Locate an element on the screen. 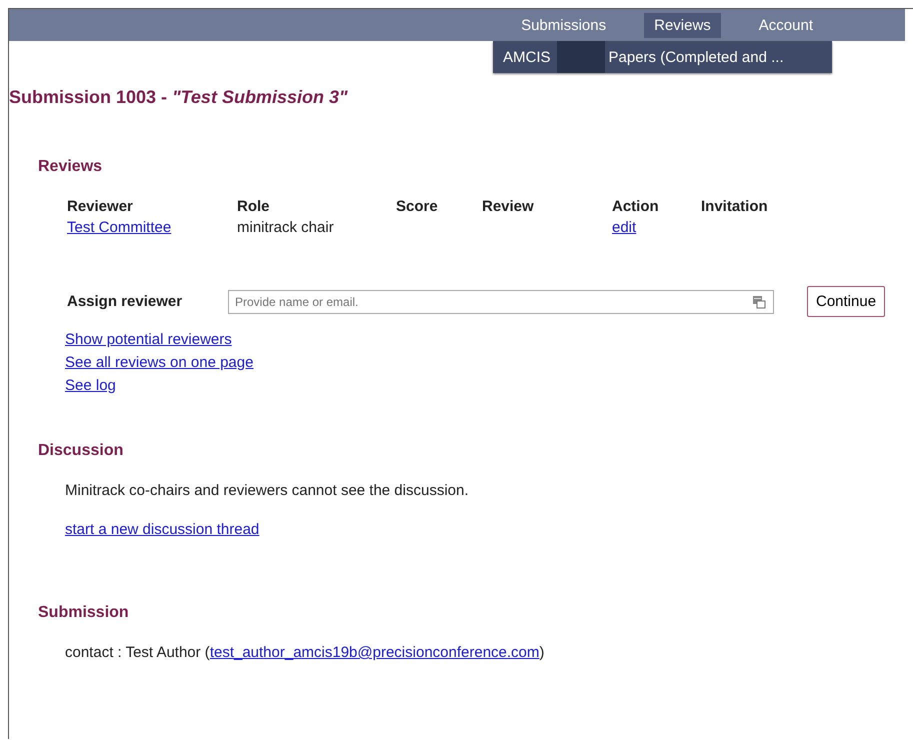 The height and width of the screenshot is (740, 913). section-heading: Discussion is located at coordinates (81, 451).